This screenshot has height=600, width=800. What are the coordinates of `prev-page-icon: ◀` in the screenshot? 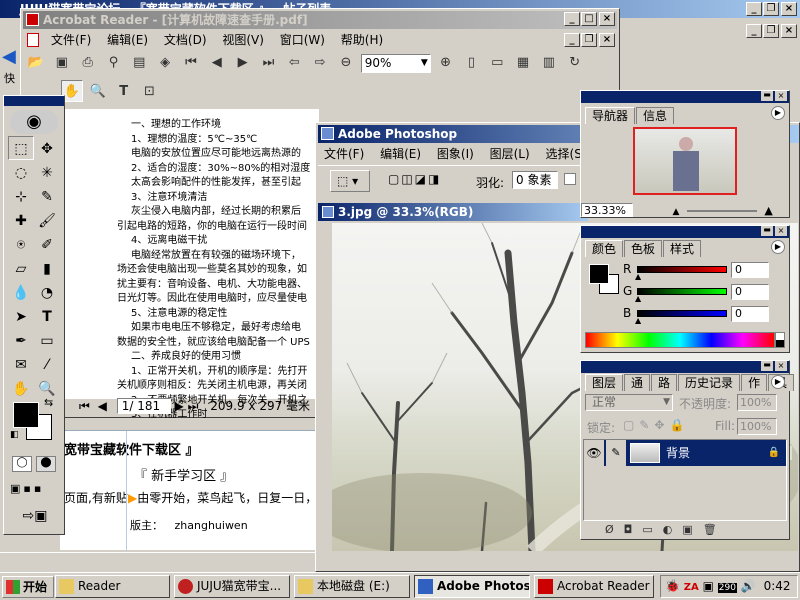 It's located at (217, 63).